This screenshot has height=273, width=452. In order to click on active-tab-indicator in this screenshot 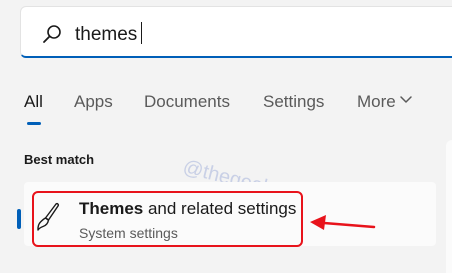, I will do `click(34, 123)`.